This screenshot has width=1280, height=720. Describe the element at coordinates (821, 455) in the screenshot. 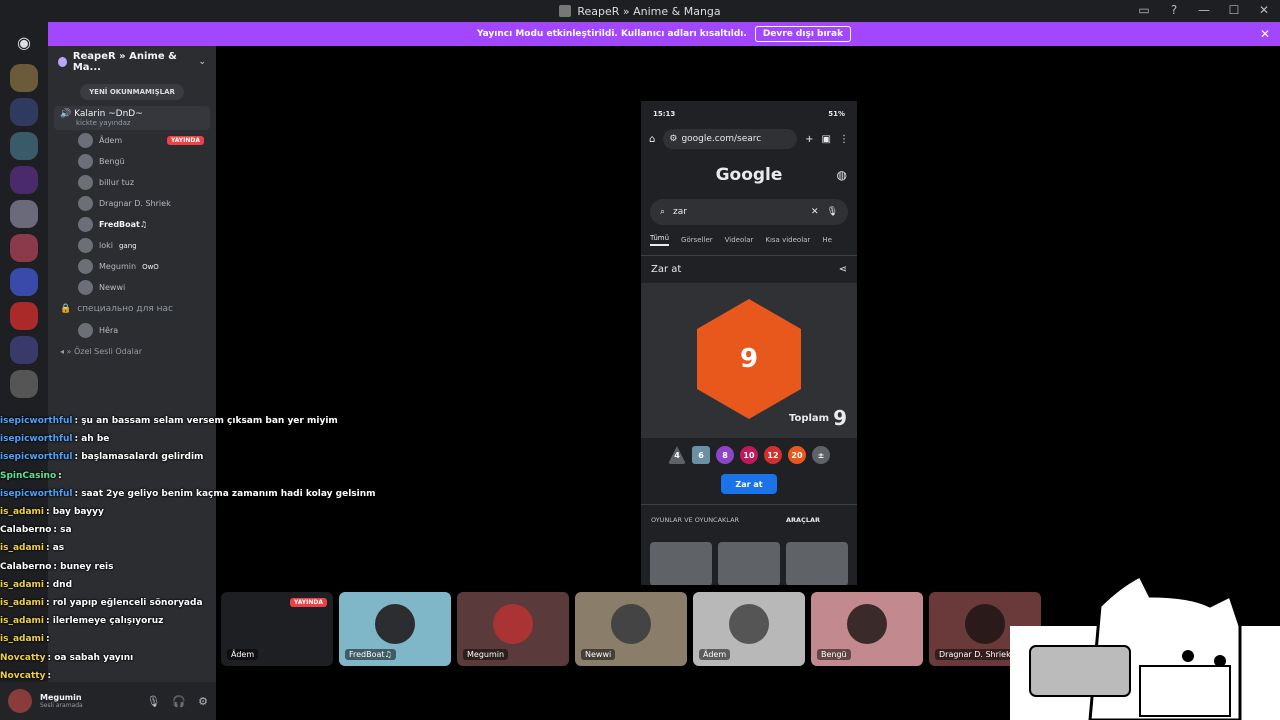

I see `plus-minus-icon: ±` at that location.